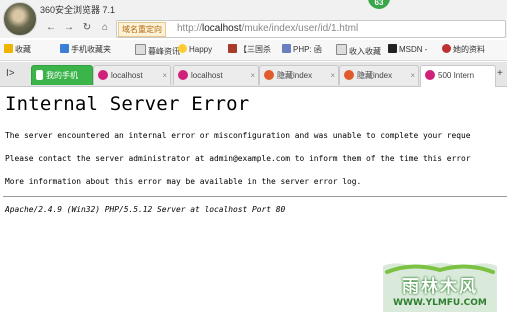 The width and height of the screenshot is (507, 323). I want to click on smiley-icon, so click(182, 48).